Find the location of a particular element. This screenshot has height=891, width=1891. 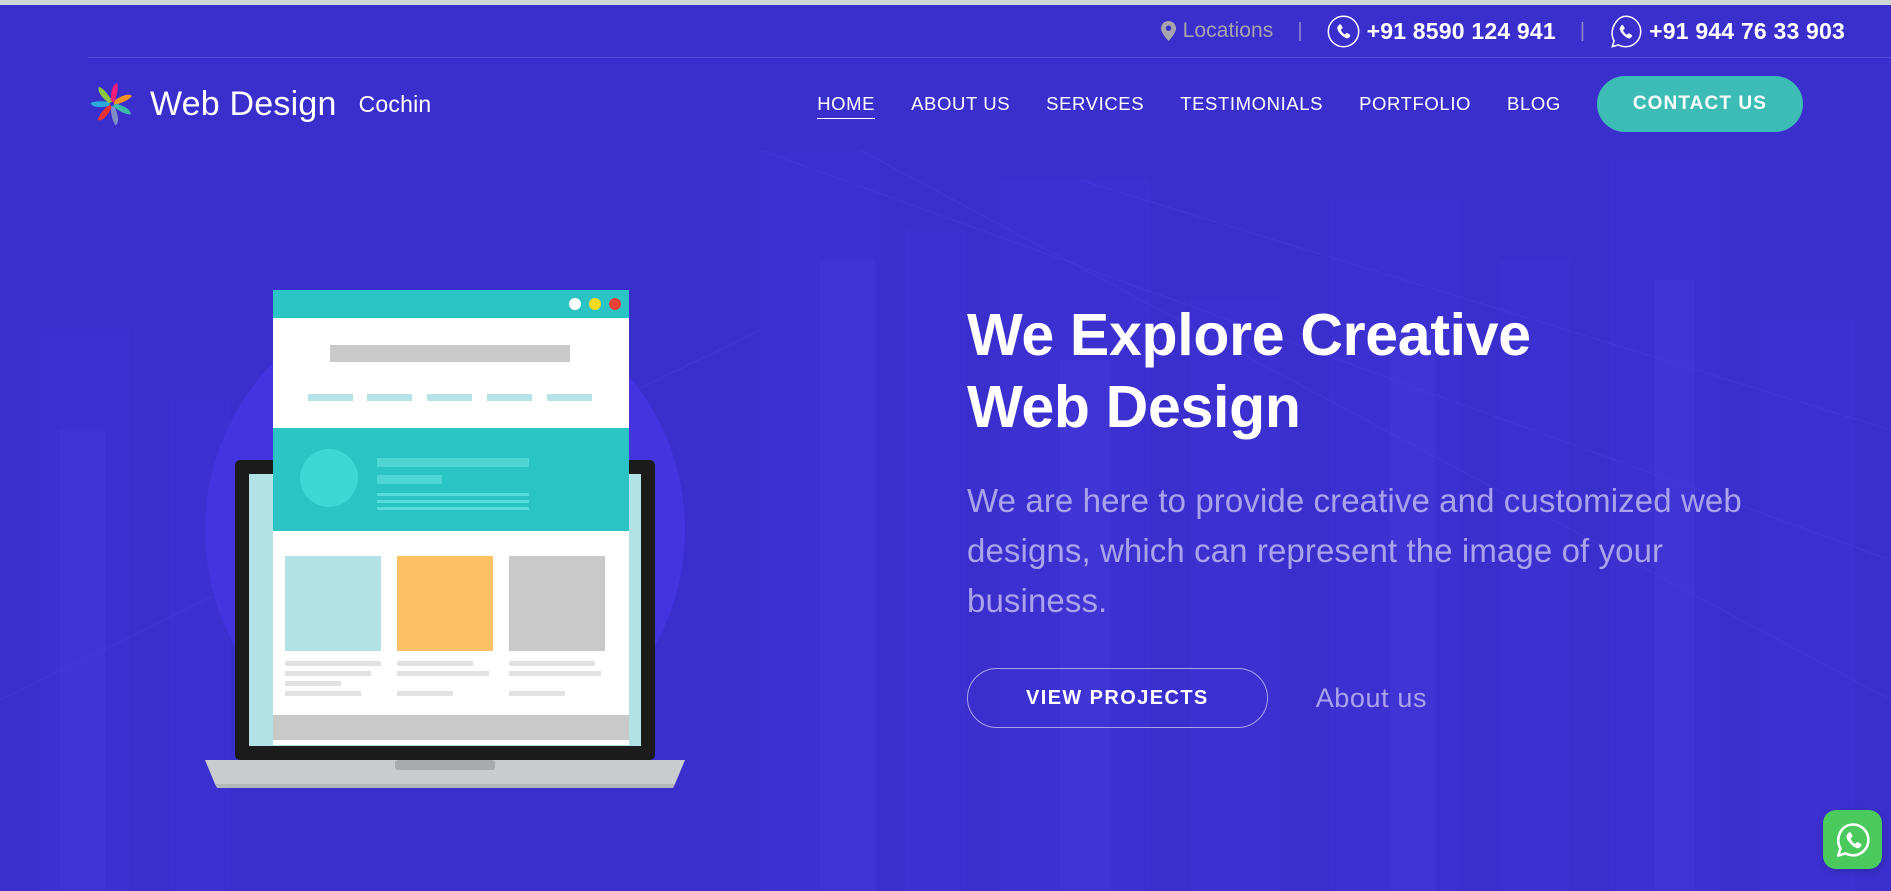

nav-item-about-us: ABOUT US is located at coordinates (960, 104).